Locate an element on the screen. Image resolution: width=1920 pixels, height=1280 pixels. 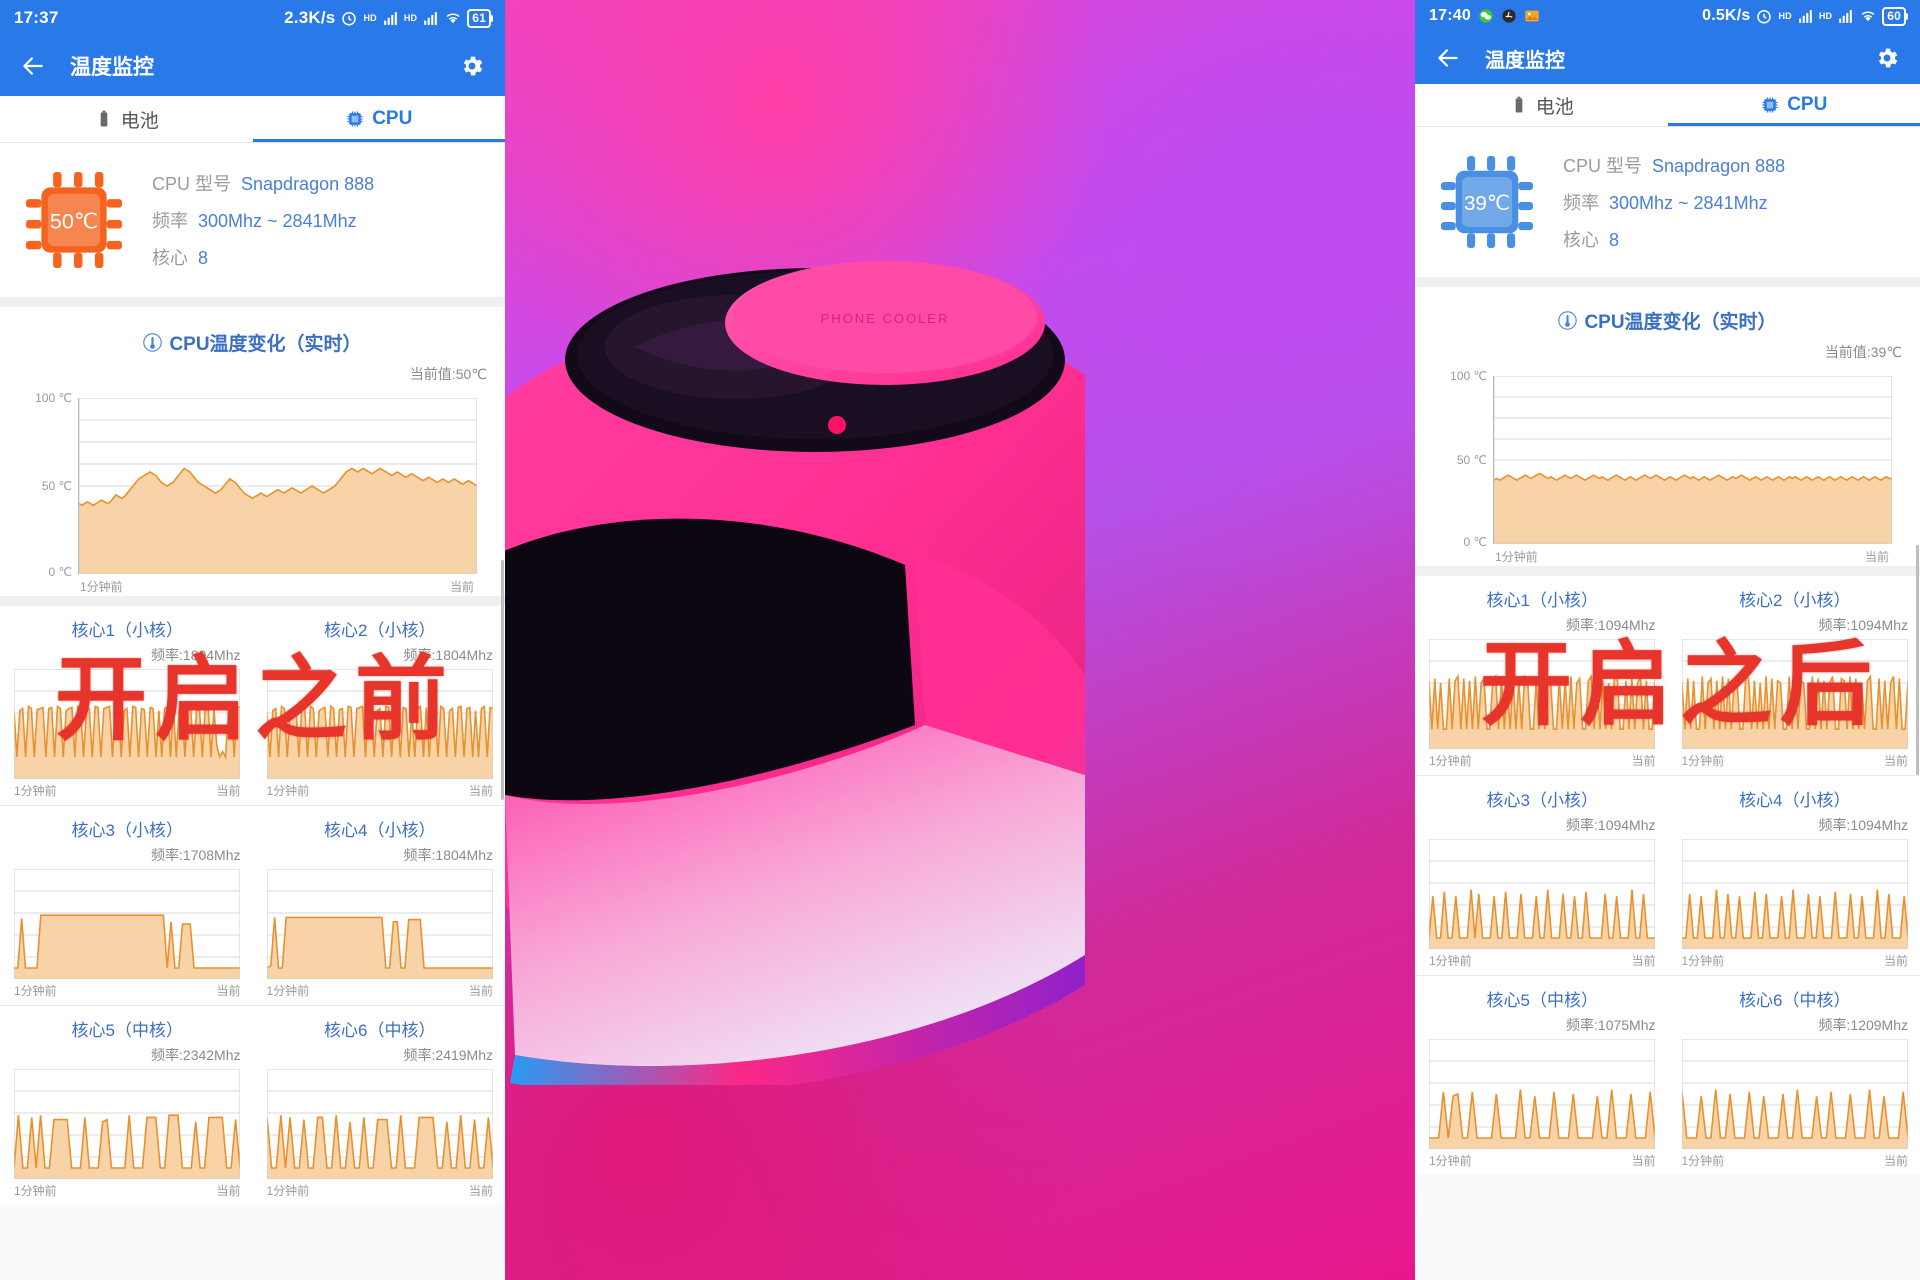
cpu-temp-chart-title: CPU温度变化（实时） is located at coordinates (252, 331).